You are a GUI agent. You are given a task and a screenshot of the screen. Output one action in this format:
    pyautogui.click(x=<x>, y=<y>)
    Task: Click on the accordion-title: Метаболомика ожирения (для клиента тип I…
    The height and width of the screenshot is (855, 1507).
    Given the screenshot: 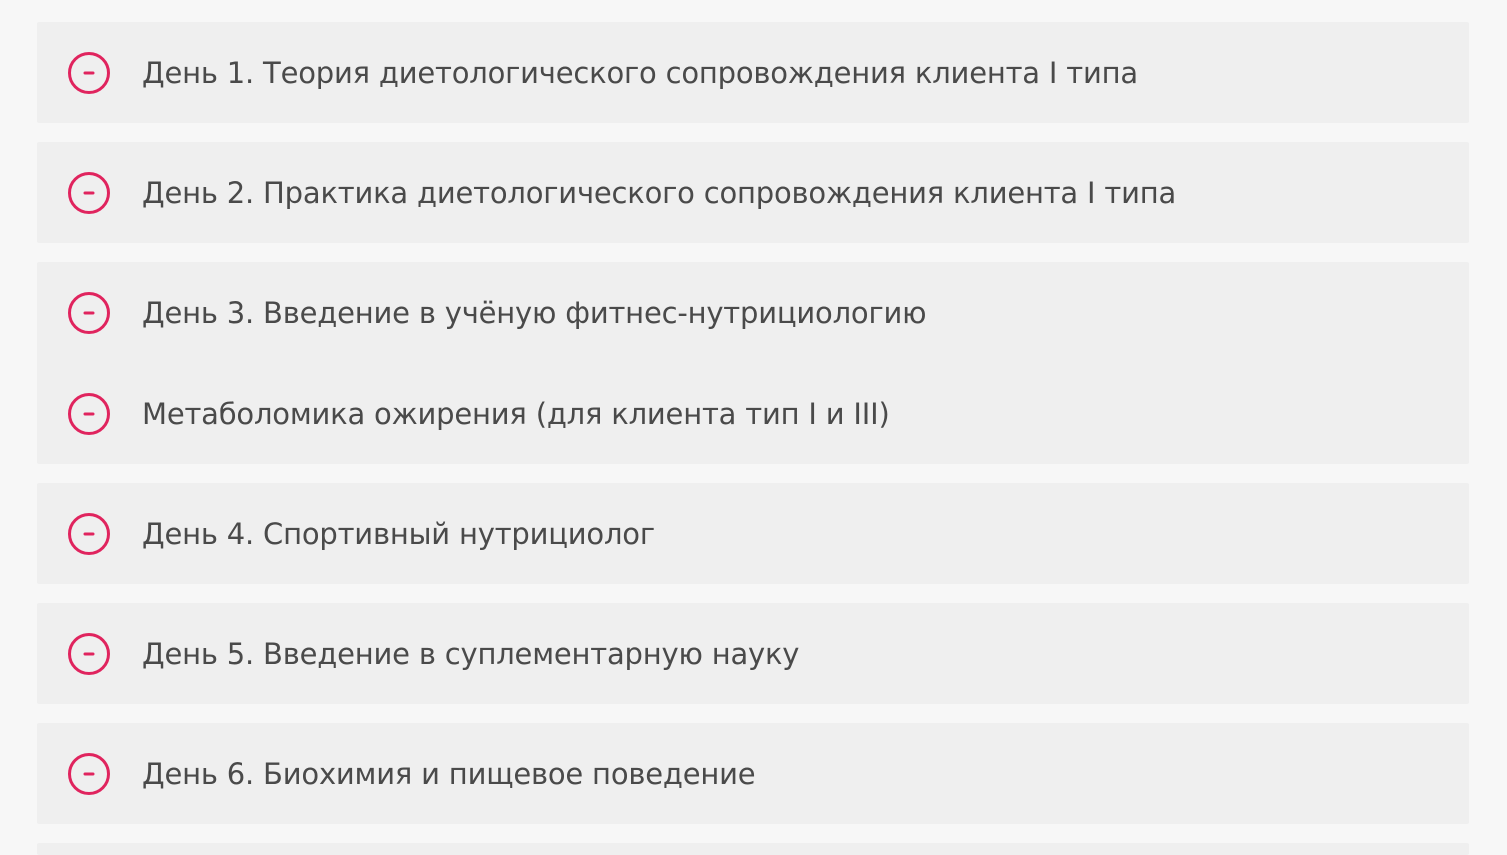 What is the action you would take?
    pyautogui.click(x=516, y=413)
    